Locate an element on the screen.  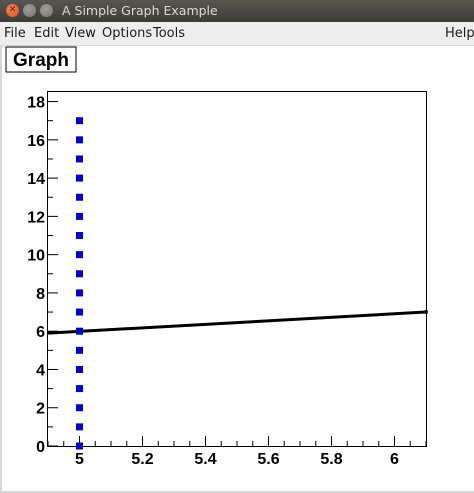
menu-file: File is located at coordinates (15, 33).